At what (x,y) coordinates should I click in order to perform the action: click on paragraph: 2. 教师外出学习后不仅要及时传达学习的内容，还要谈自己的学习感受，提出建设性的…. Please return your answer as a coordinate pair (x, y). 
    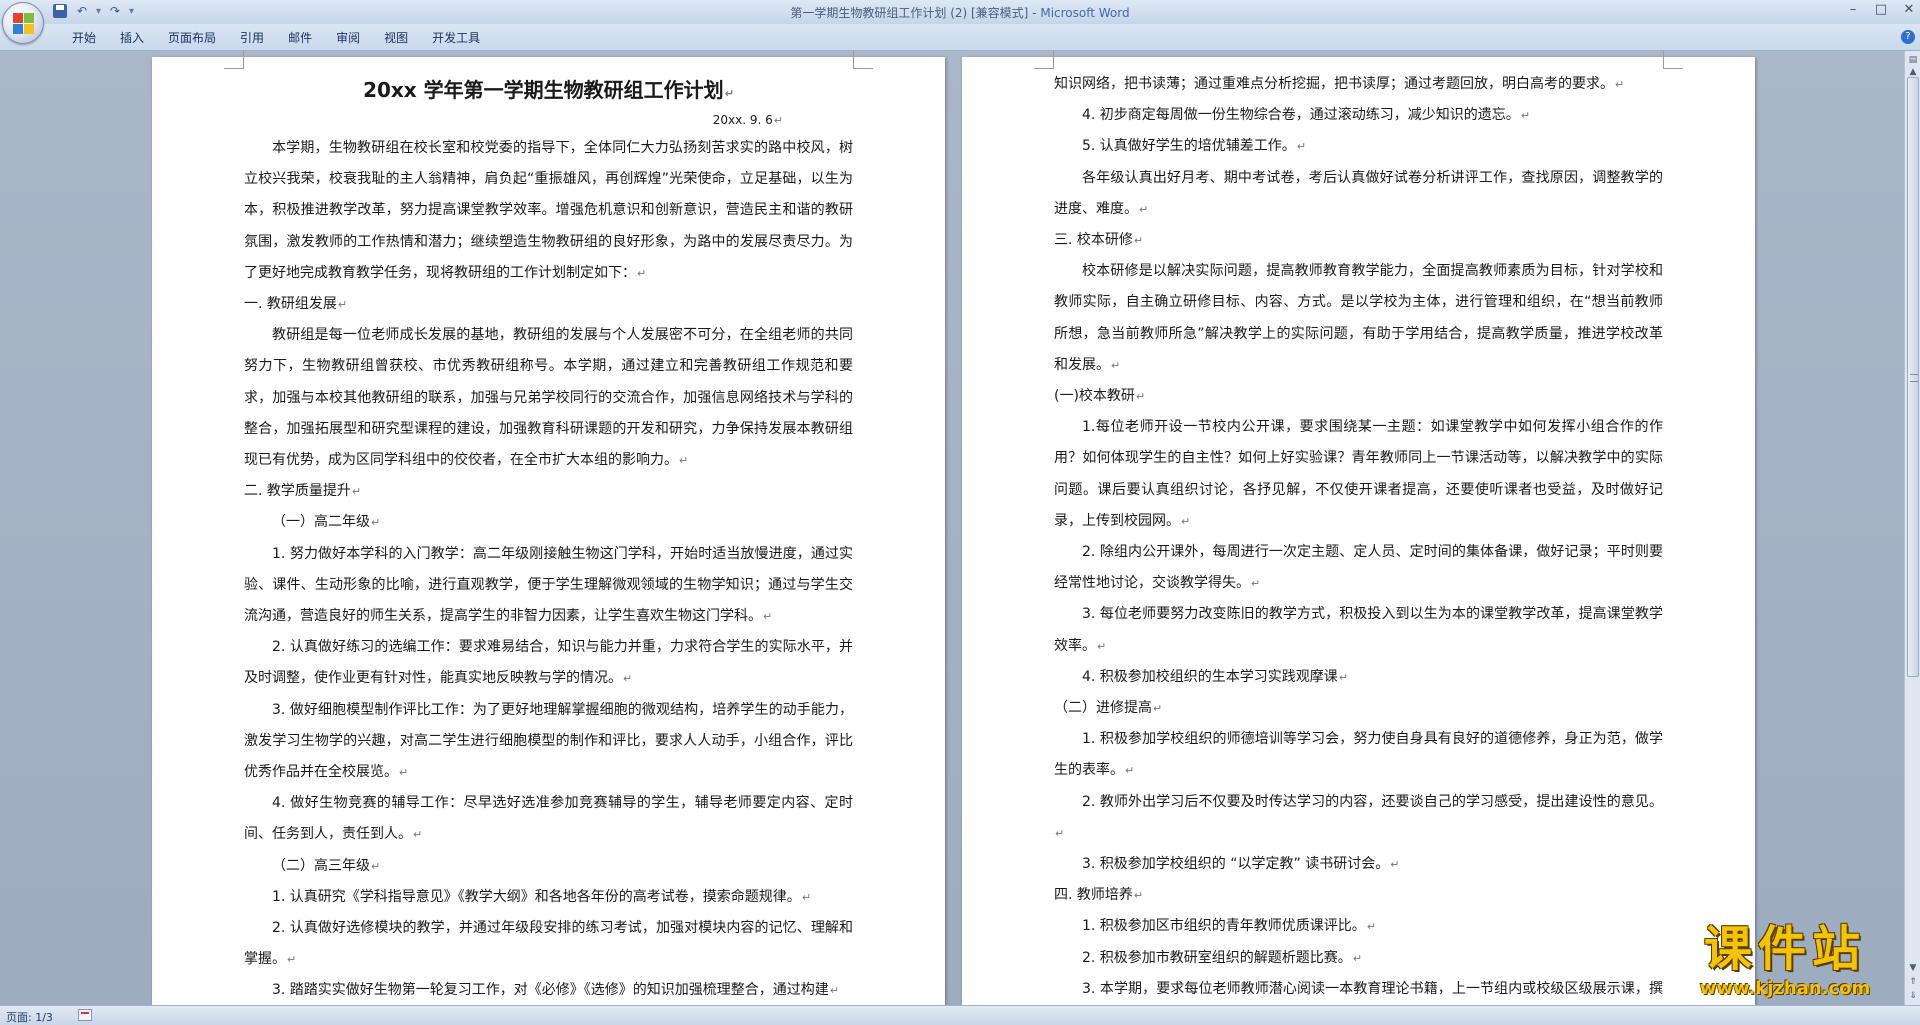
    Looking at the image, I should click on (1358, 818).